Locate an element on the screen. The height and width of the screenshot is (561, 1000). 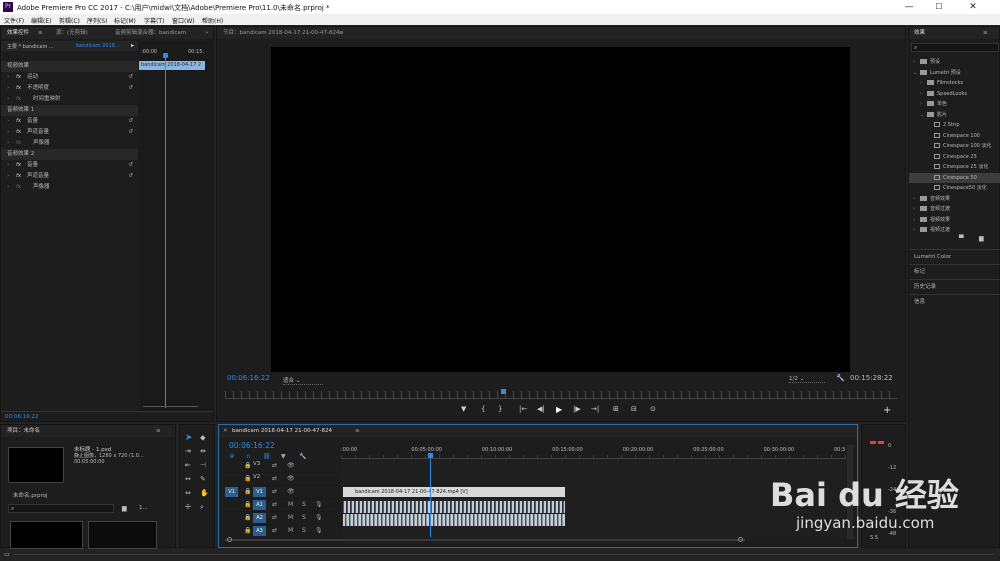
step-forward-button: |▶ is located at coordinates (577, 409).